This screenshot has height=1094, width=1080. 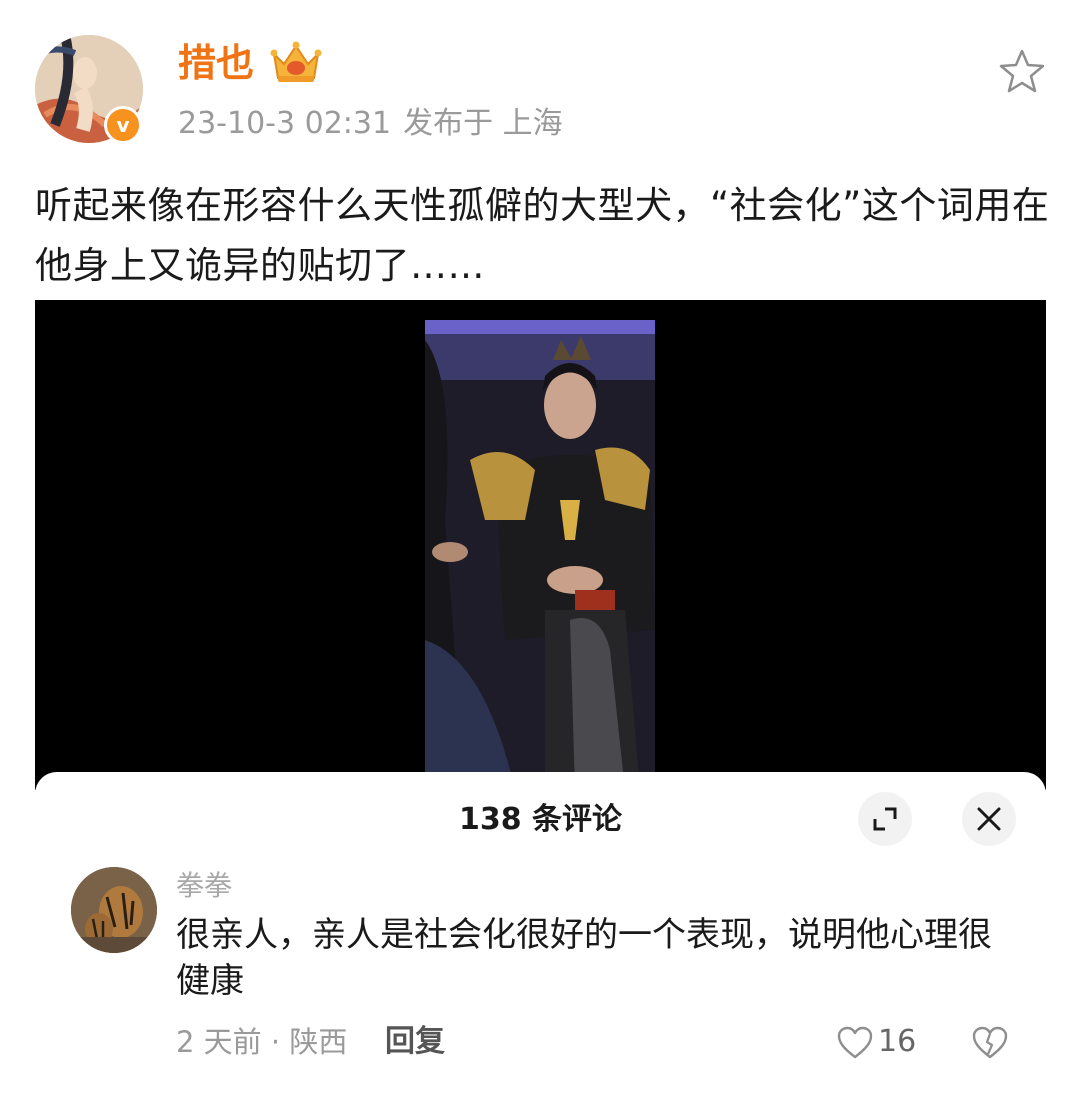 What do you see at coordinates (285, 123) in the screenshot?
I see `post-date: 23-10-3 02:31` at bounding box center [285, 123].